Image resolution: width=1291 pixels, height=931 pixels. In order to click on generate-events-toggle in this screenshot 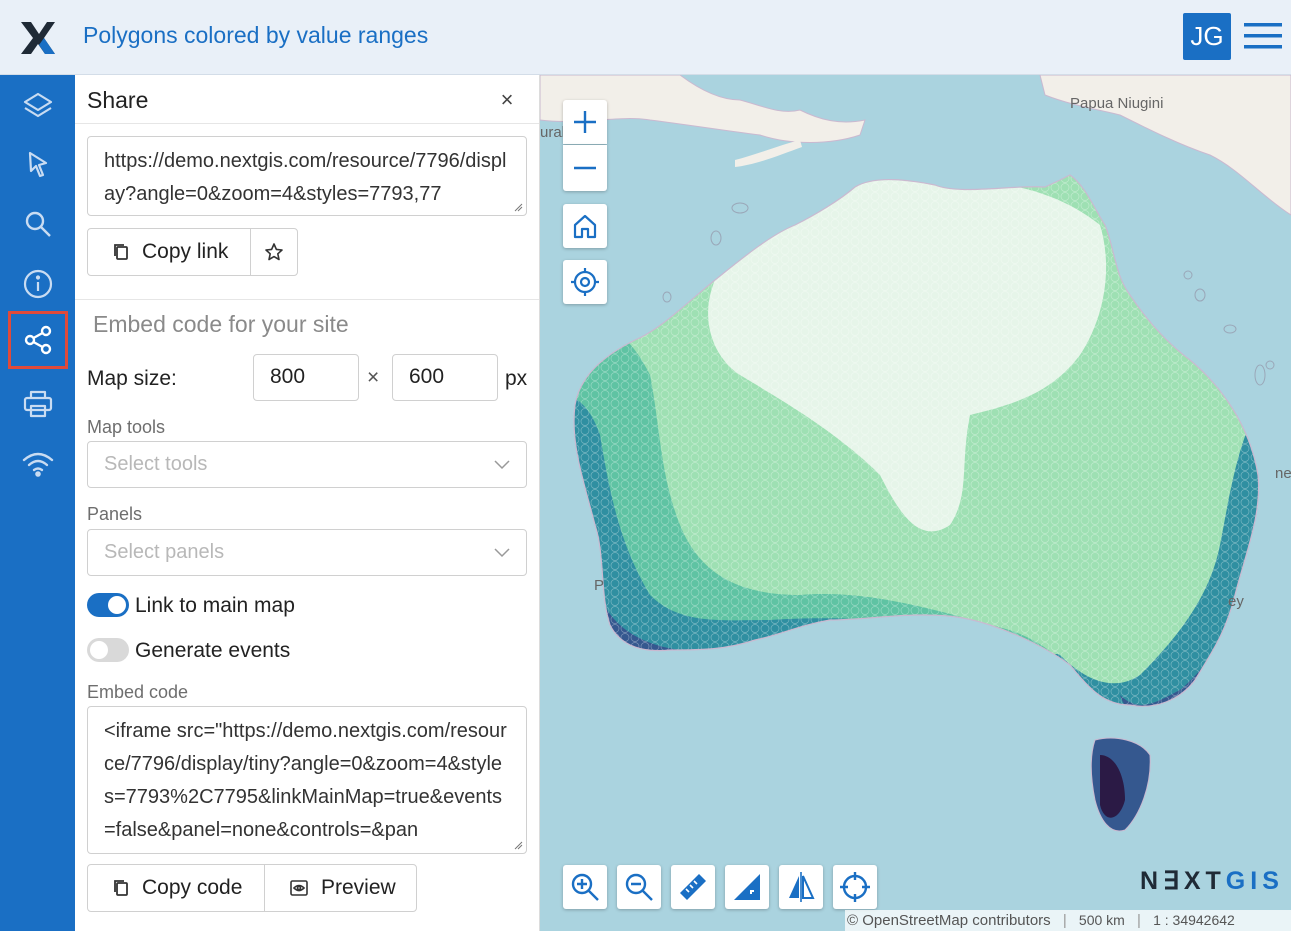, I will do `click(108, 650)`.